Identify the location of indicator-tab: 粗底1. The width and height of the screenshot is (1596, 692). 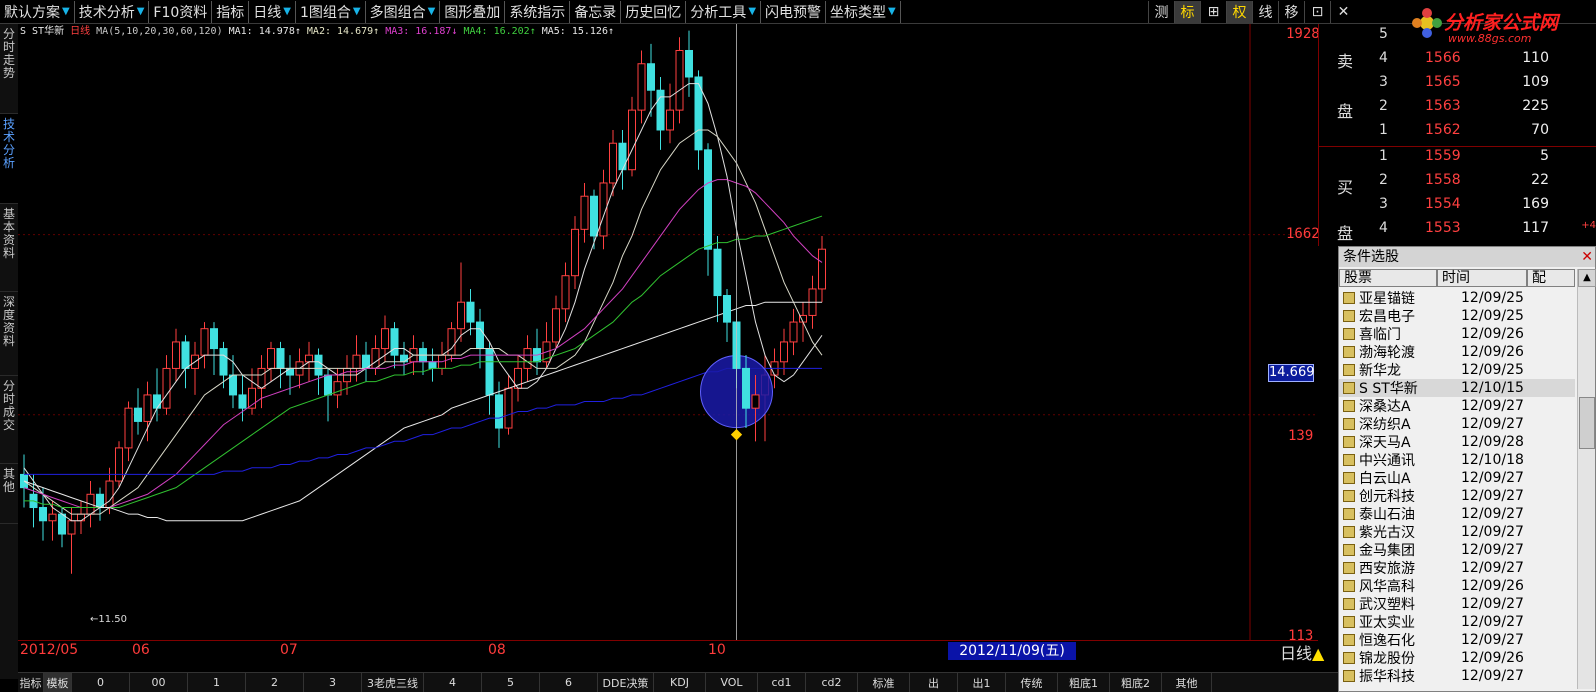
(1084, 682).